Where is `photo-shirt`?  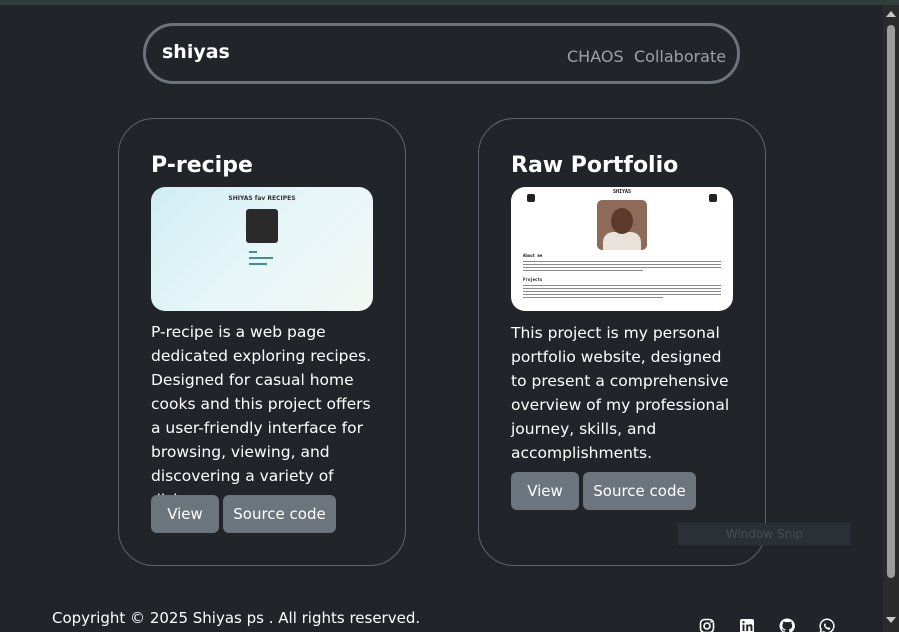 photo-shirt is located at coordinates (622, 241).